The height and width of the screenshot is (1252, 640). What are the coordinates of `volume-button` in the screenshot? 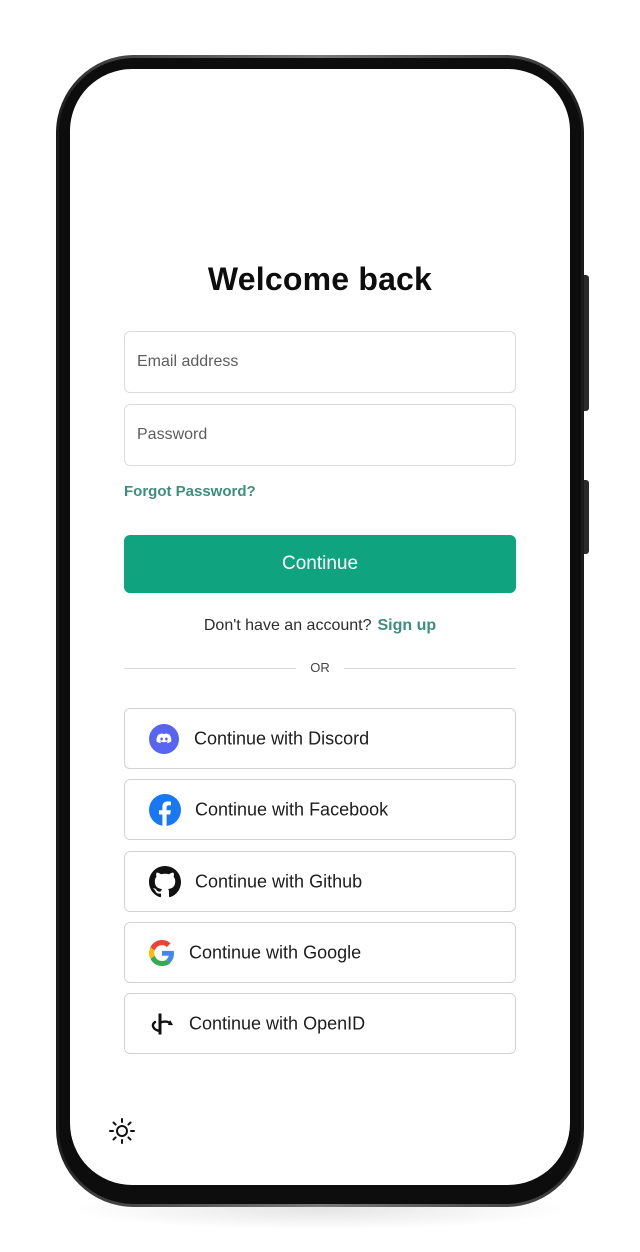 It's located at (586, 343).